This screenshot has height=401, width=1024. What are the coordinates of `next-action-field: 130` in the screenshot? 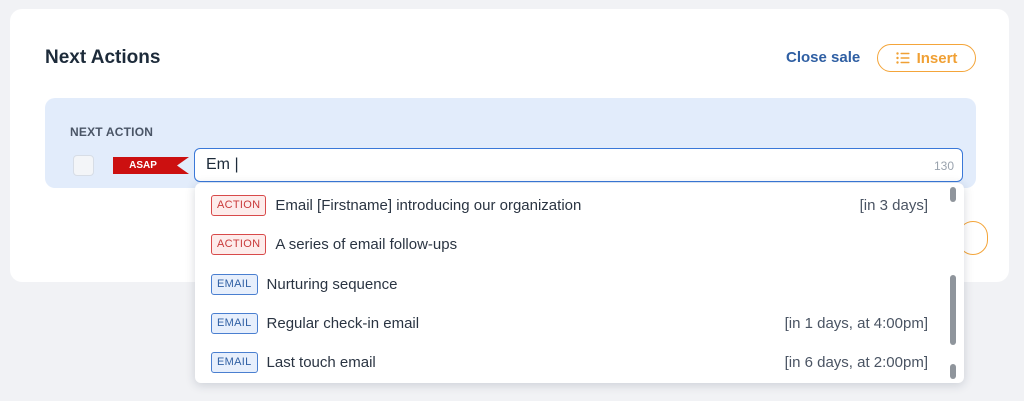 It's located at (578, 165).